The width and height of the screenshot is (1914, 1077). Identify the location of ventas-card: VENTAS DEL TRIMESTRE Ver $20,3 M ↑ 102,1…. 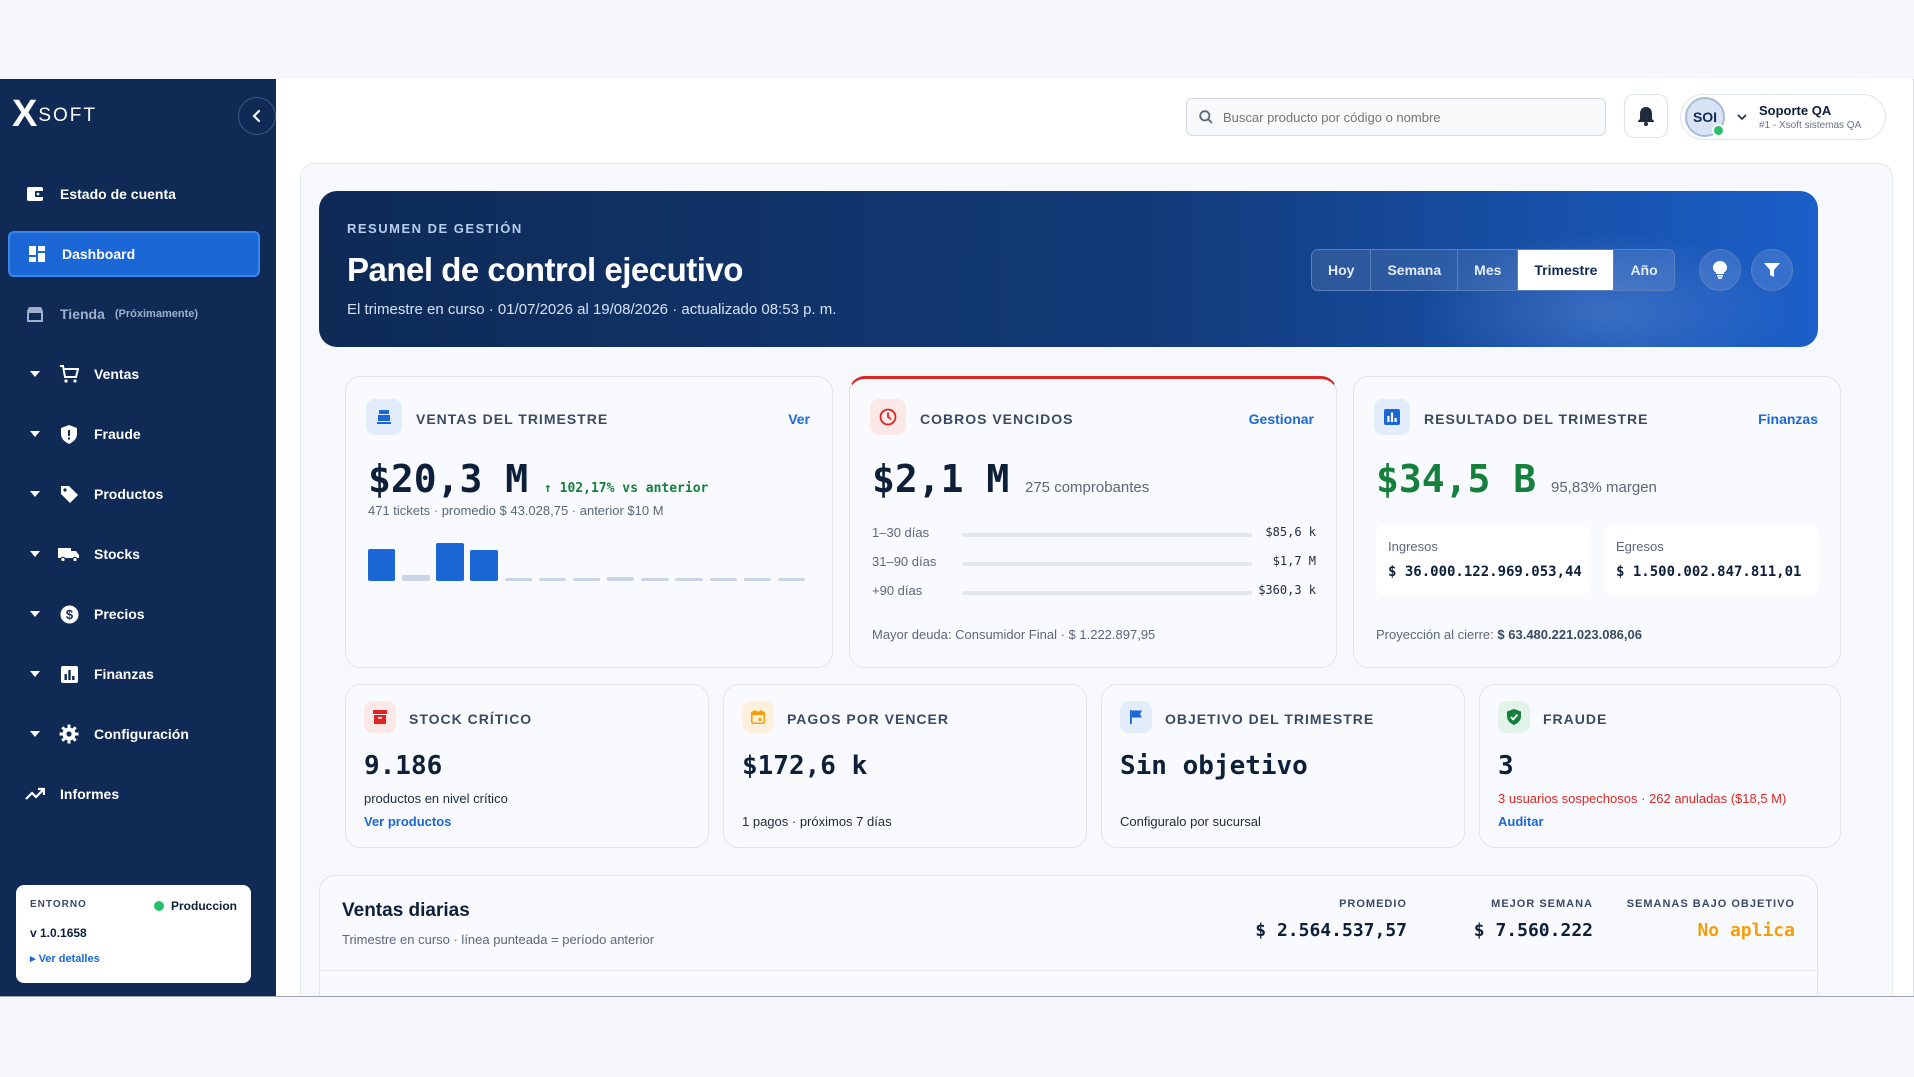
(589, 522).